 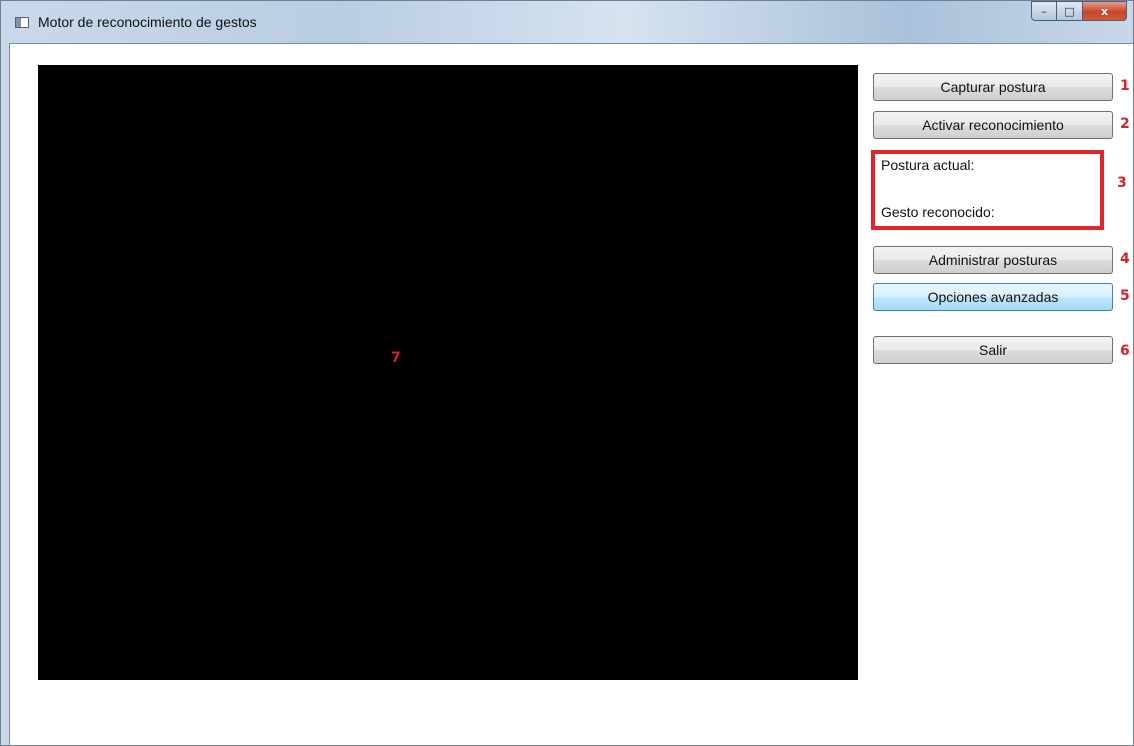 I want to click on status-info-box: Postura actual: Gesto reconocido:, so click(x=987, y=190).